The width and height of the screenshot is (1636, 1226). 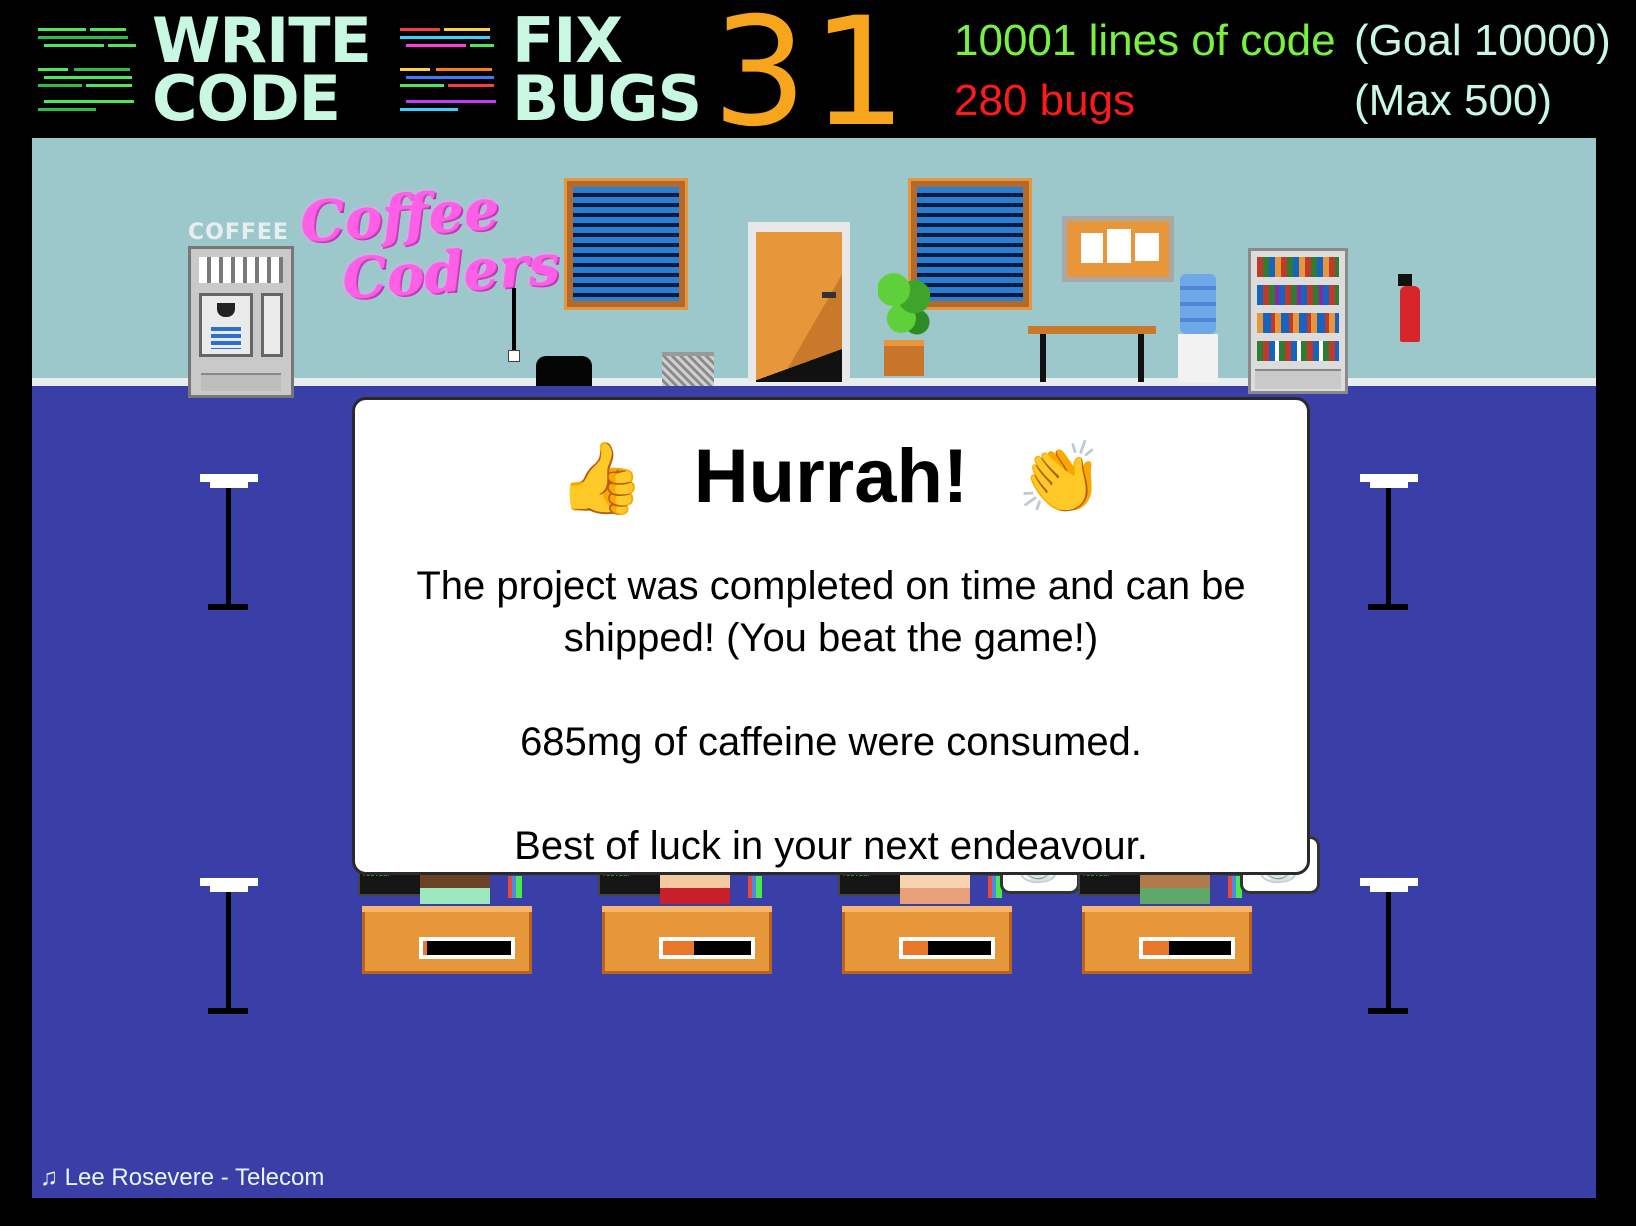 What do you see at coordinates (626, 244) in the screenshot?
I see `window-left` at bounding box center [626, 244].